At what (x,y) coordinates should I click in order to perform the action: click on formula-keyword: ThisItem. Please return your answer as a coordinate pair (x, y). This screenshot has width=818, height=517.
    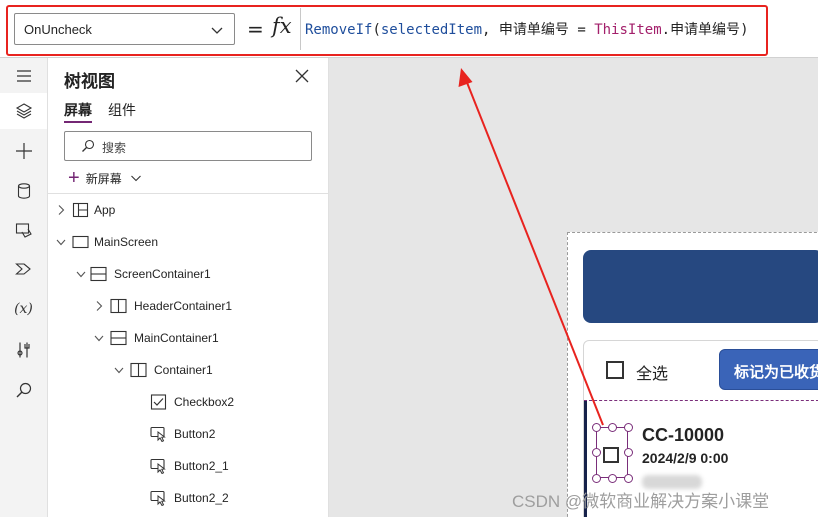
    Looking at the image, I should click on (628, 30).